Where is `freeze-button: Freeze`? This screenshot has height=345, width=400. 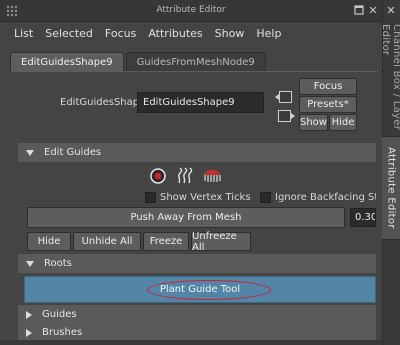 freeze-button: Freeze is located at coordinates (166, 241).